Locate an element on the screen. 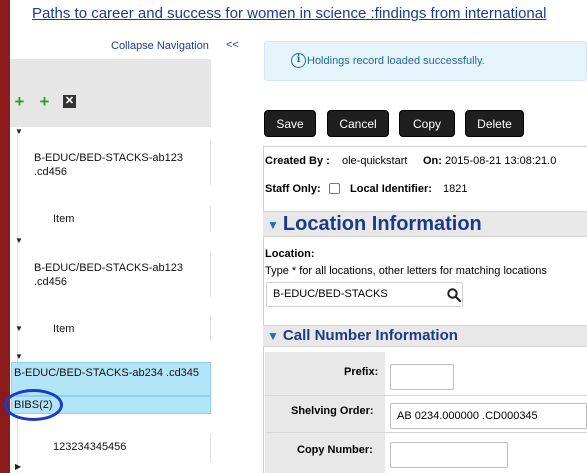  prefix-input is located at coordinates (422, 377).